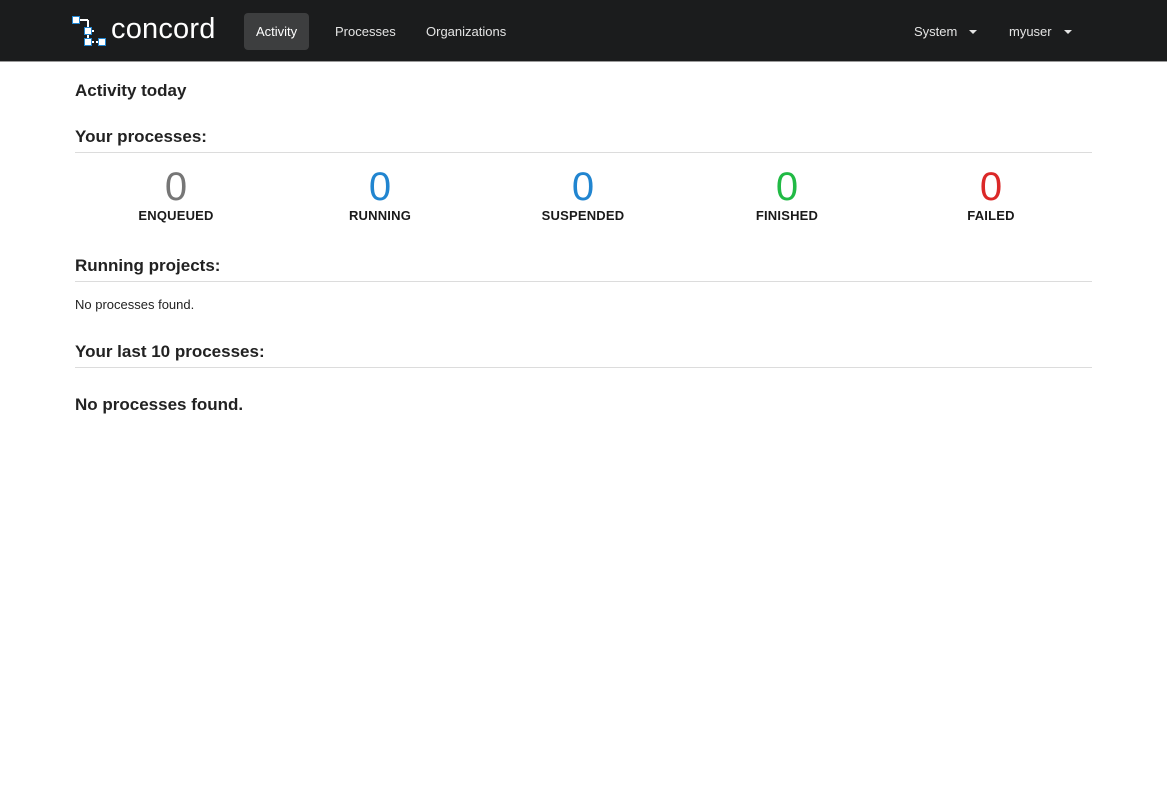 This screenshot has width=1167, height=805. Describe the element at coordinates (131, 90) in the screenshot. I see `page-title: Activity today` at that location.